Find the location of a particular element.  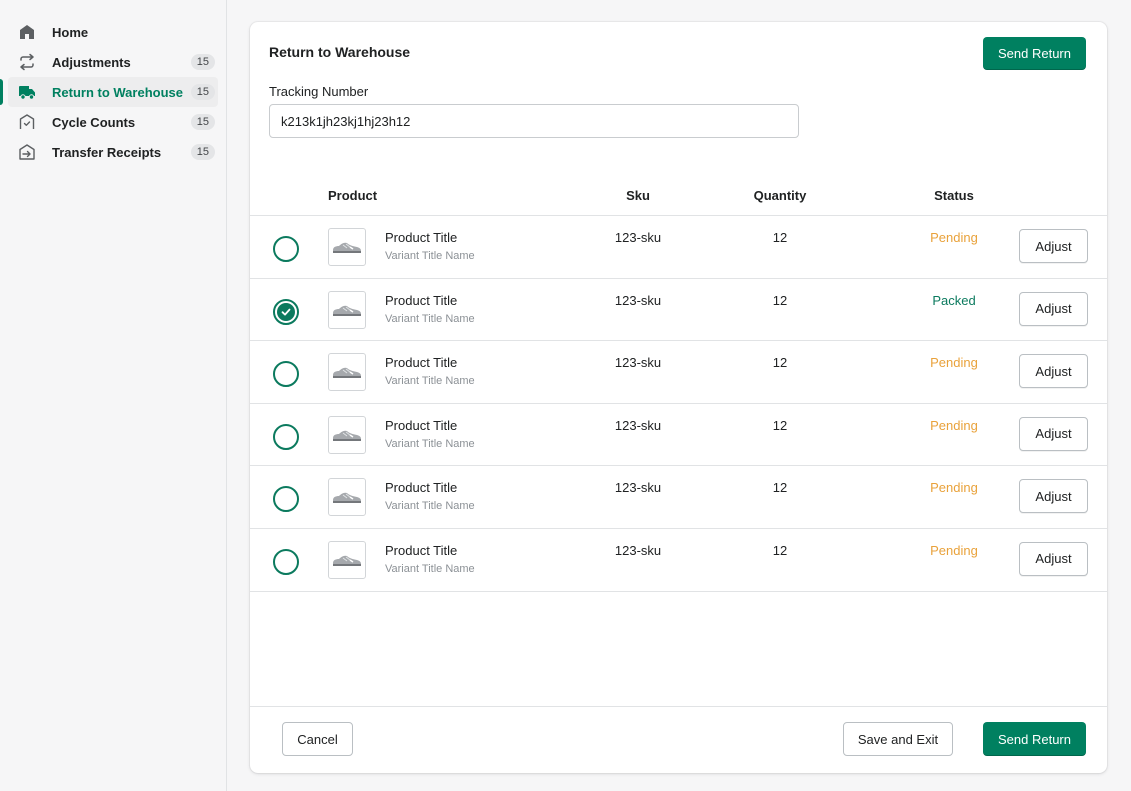

table-header: Product Sku Quantity Status is located at coordinates (678, 199).